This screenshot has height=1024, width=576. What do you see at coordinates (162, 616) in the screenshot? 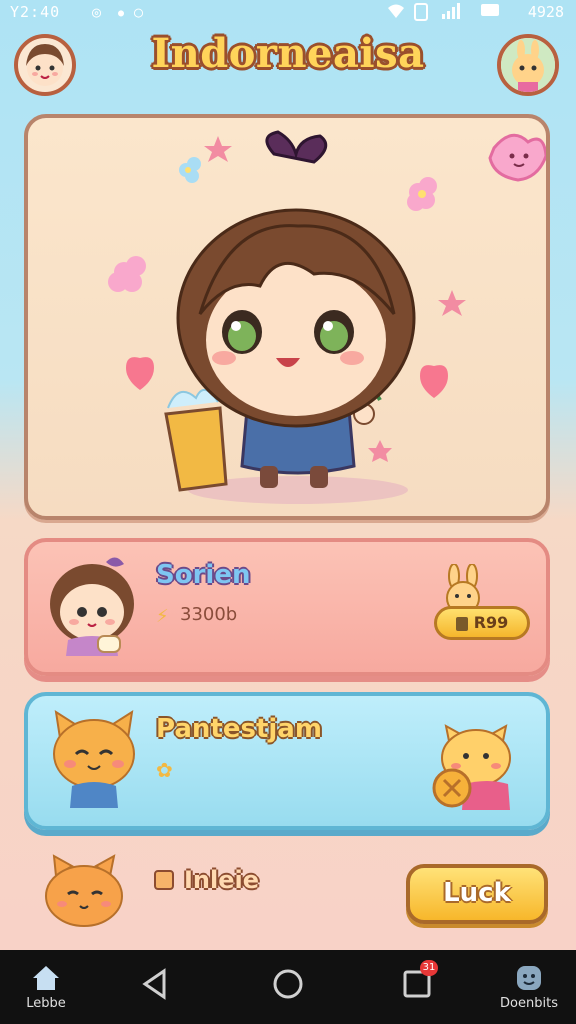
I see `lightning-icon: ⚡` at bounding box center [162, 616].